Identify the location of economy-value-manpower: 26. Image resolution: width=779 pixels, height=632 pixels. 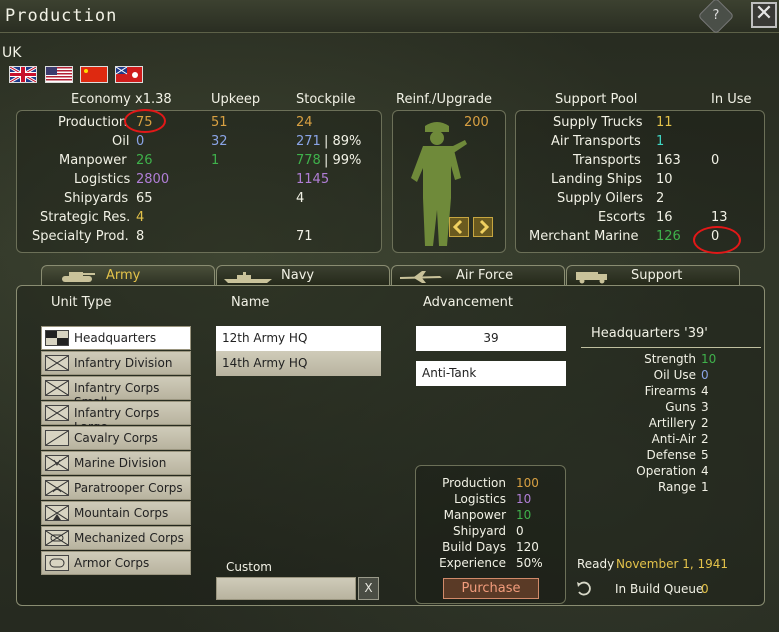
(144, 160).